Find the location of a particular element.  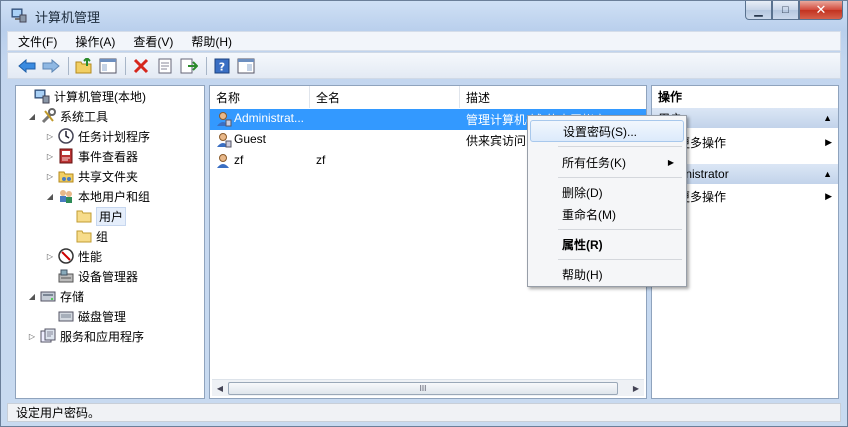

tree-item-computer-management: 计算机管理(本地) is located at coordinates (83, 96).